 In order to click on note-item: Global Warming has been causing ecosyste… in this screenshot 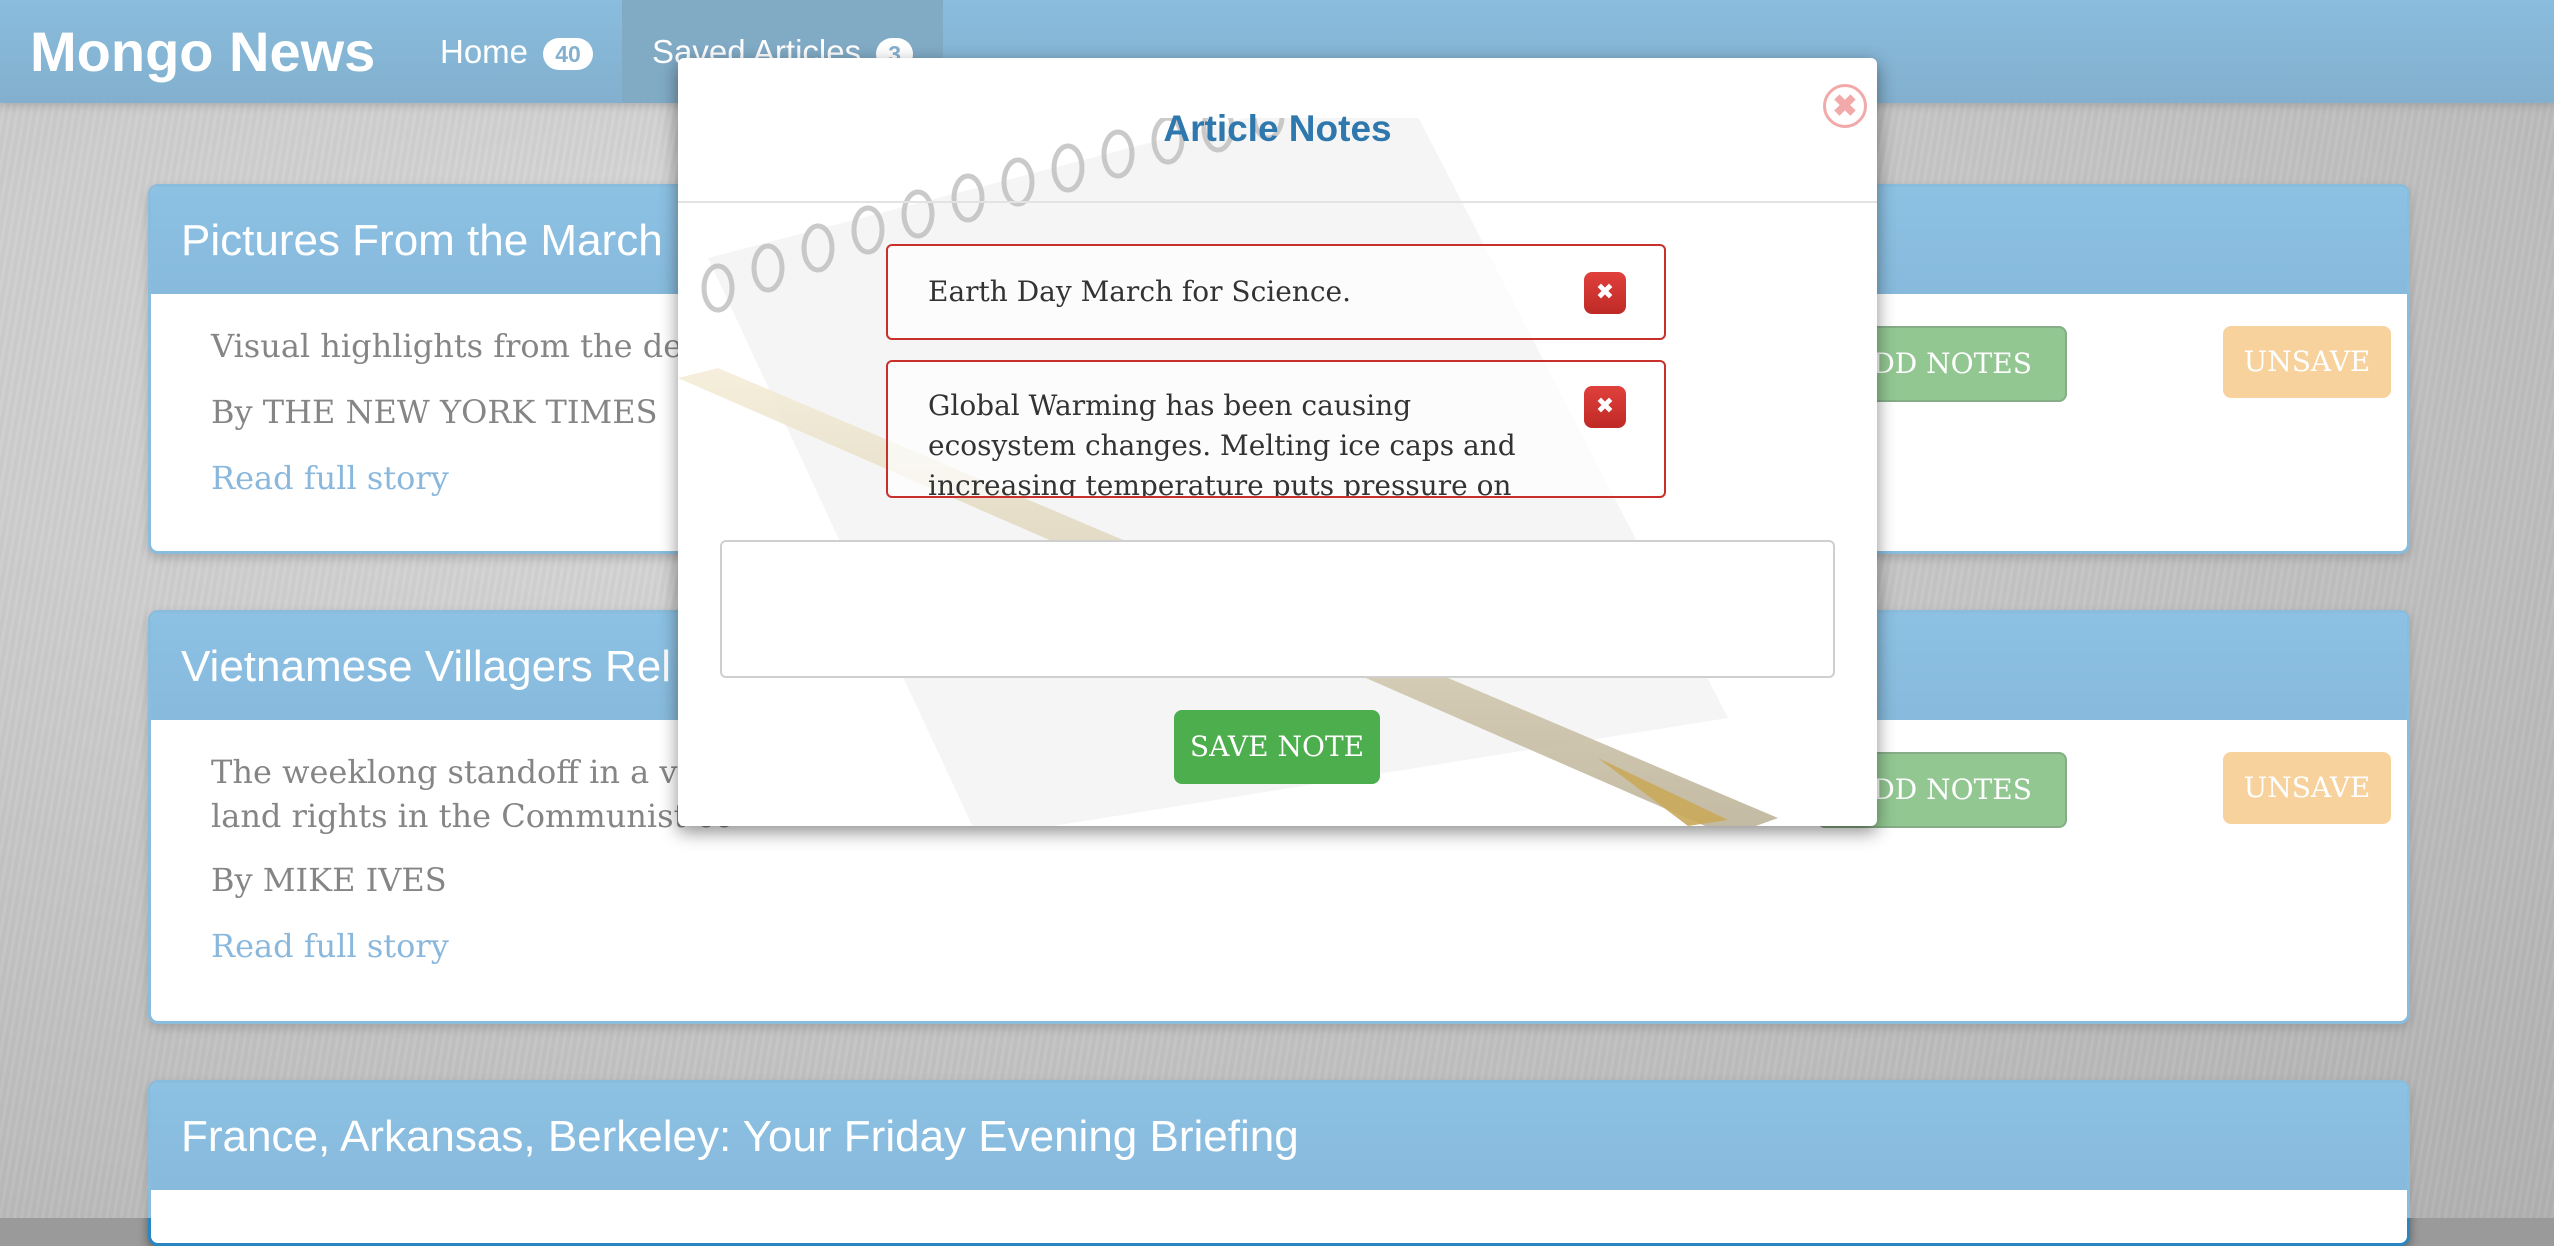, I will do `click(1276, 429)`.